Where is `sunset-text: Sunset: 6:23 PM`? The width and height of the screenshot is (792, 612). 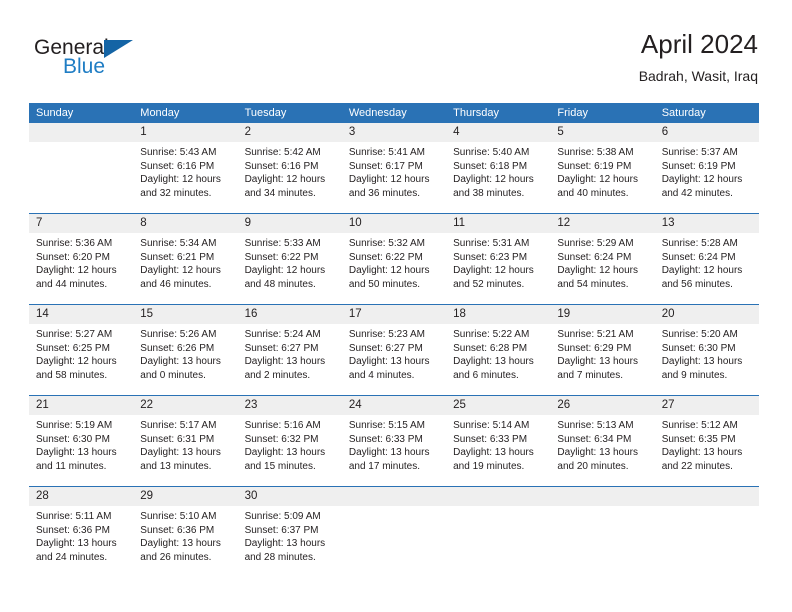 sunset-text: Sunset: 6:23 PM is located at coordinates (490, 257).